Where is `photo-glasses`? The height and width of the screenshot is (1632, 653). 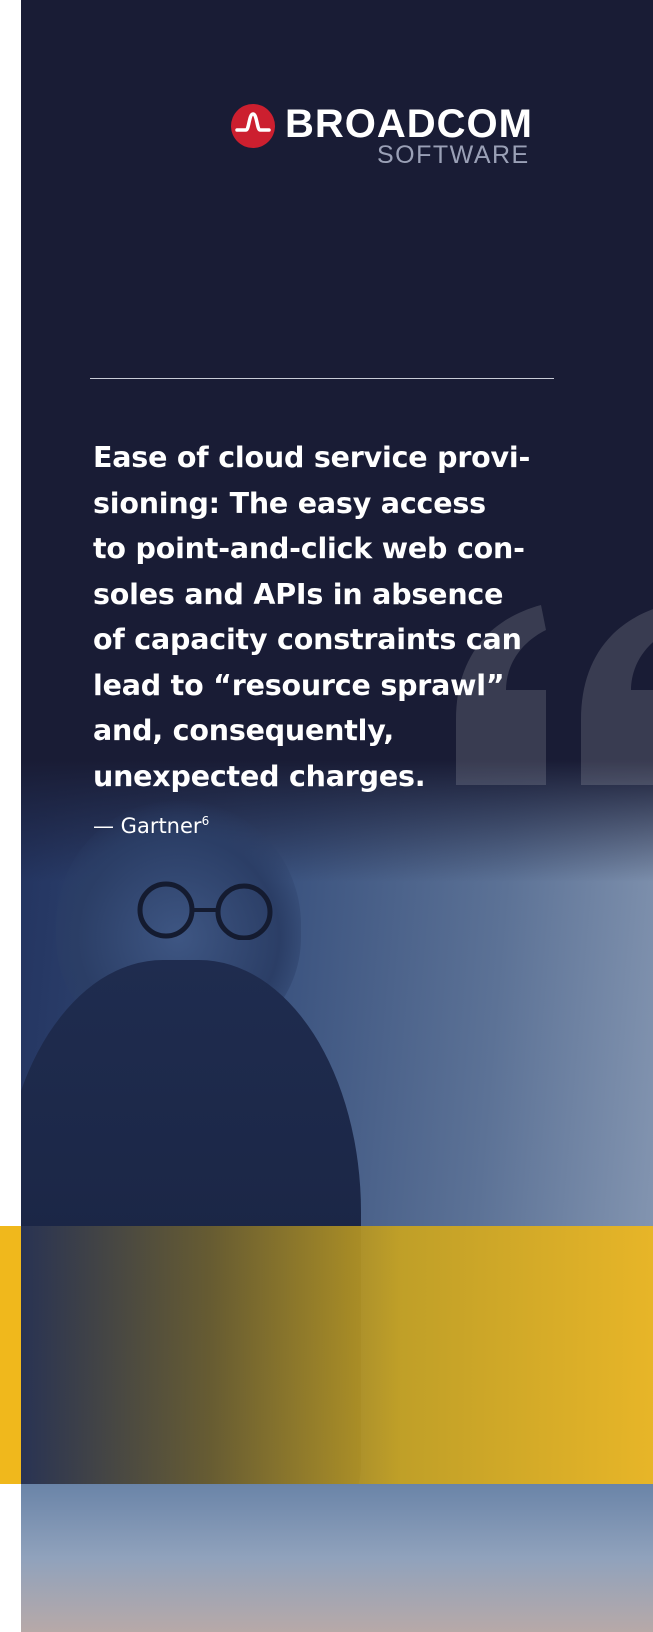
photo-glasses is located at coordinates (205, 910).